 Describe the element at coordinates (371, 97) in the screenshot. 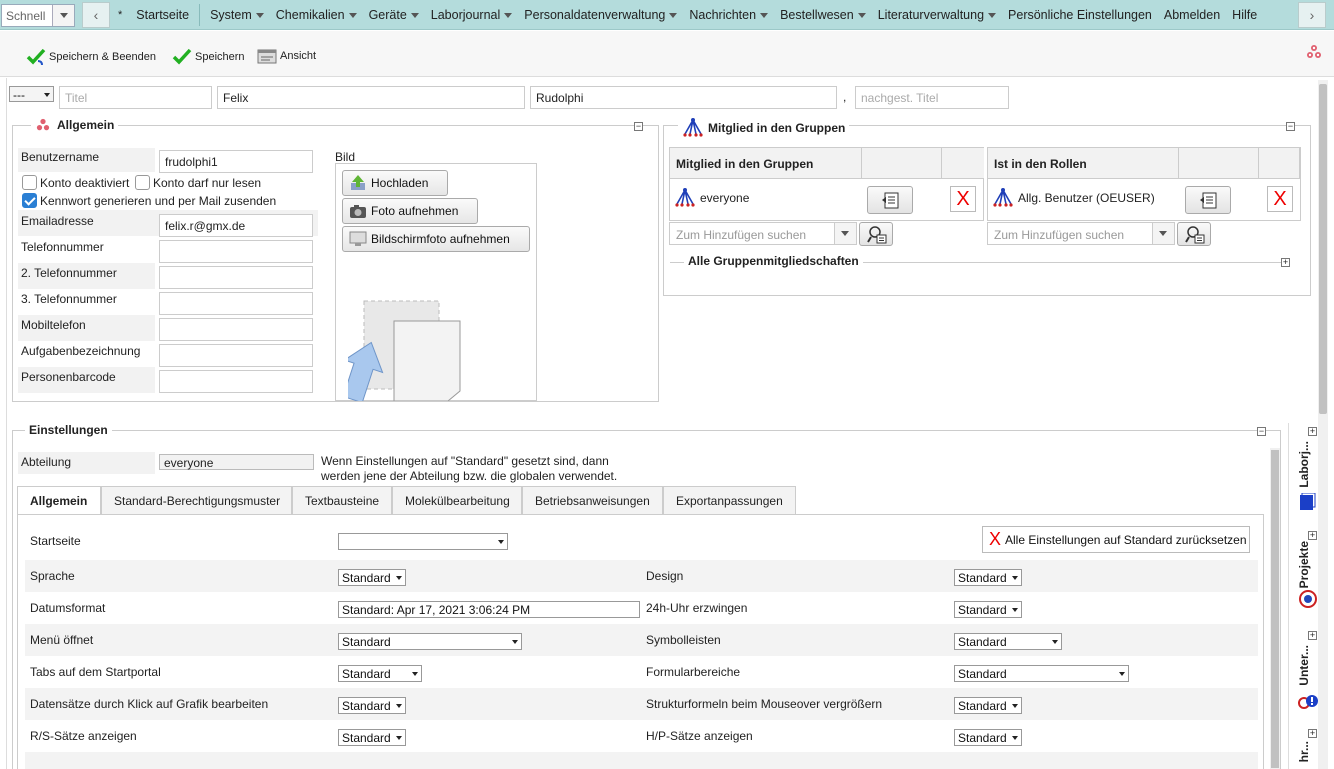

I see `first-name-input` at that location.